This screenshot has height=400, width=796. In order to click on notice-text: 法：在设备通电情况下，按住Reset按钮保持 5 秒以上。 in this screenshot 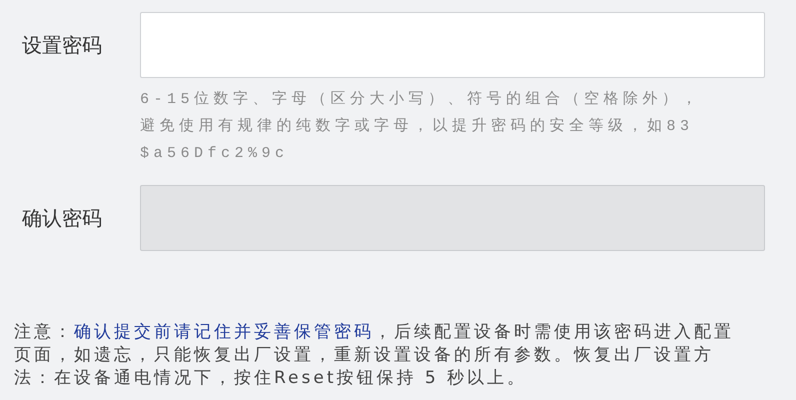, I will do `click(271, 378)`.